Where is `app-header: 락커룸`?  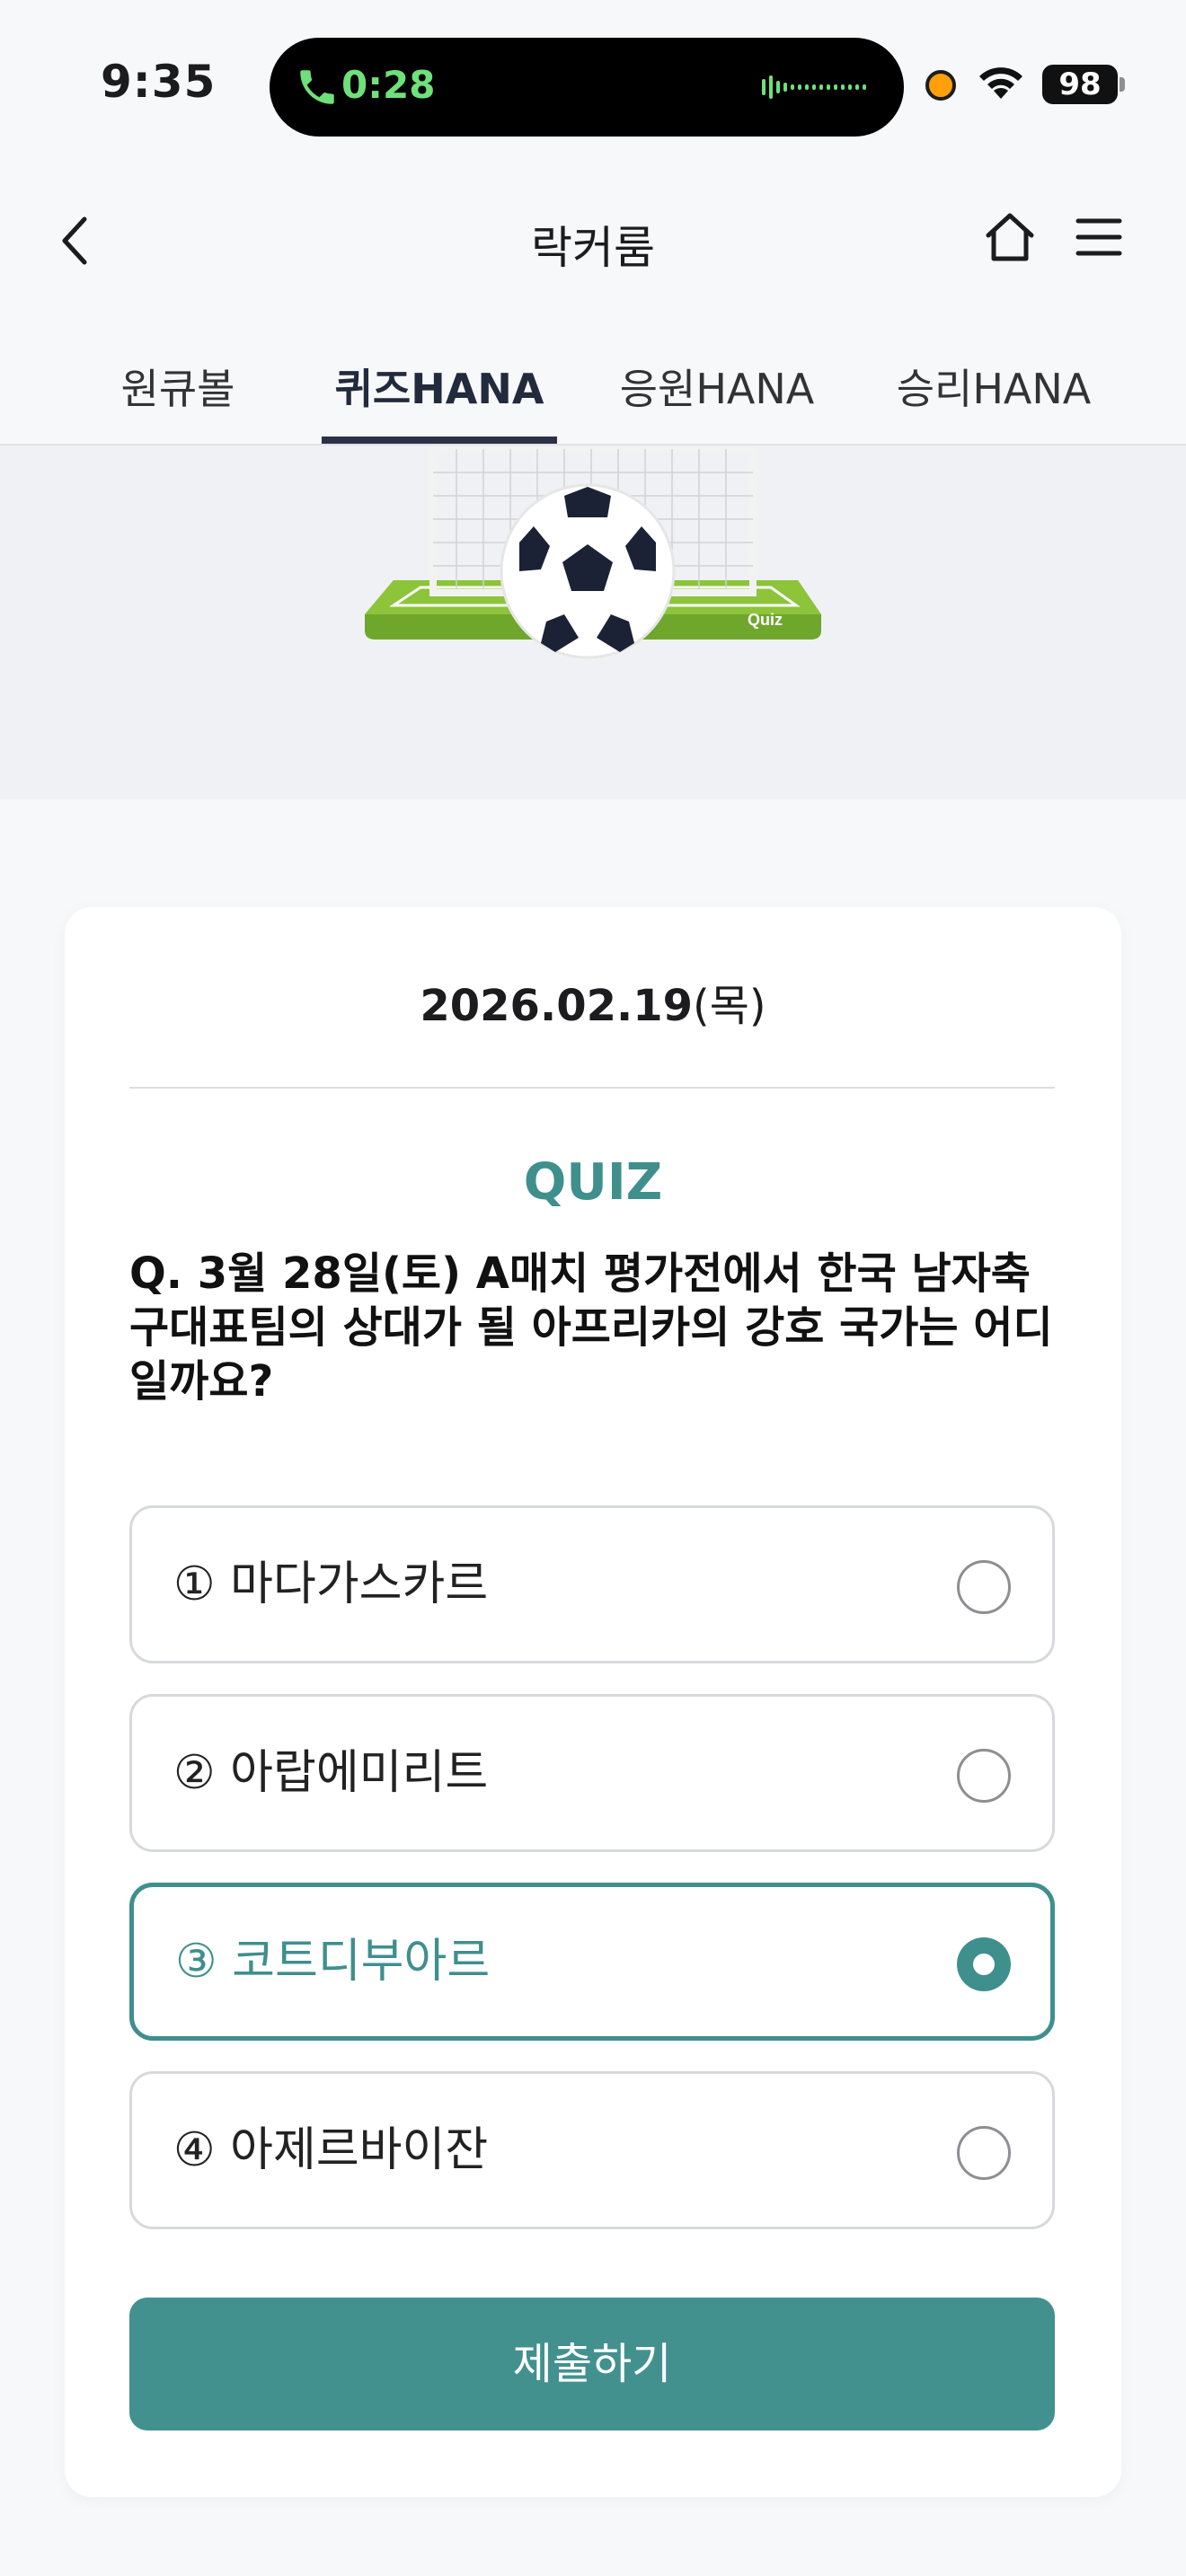
app-header: 락커룸 is located at coordinates (593, 238).